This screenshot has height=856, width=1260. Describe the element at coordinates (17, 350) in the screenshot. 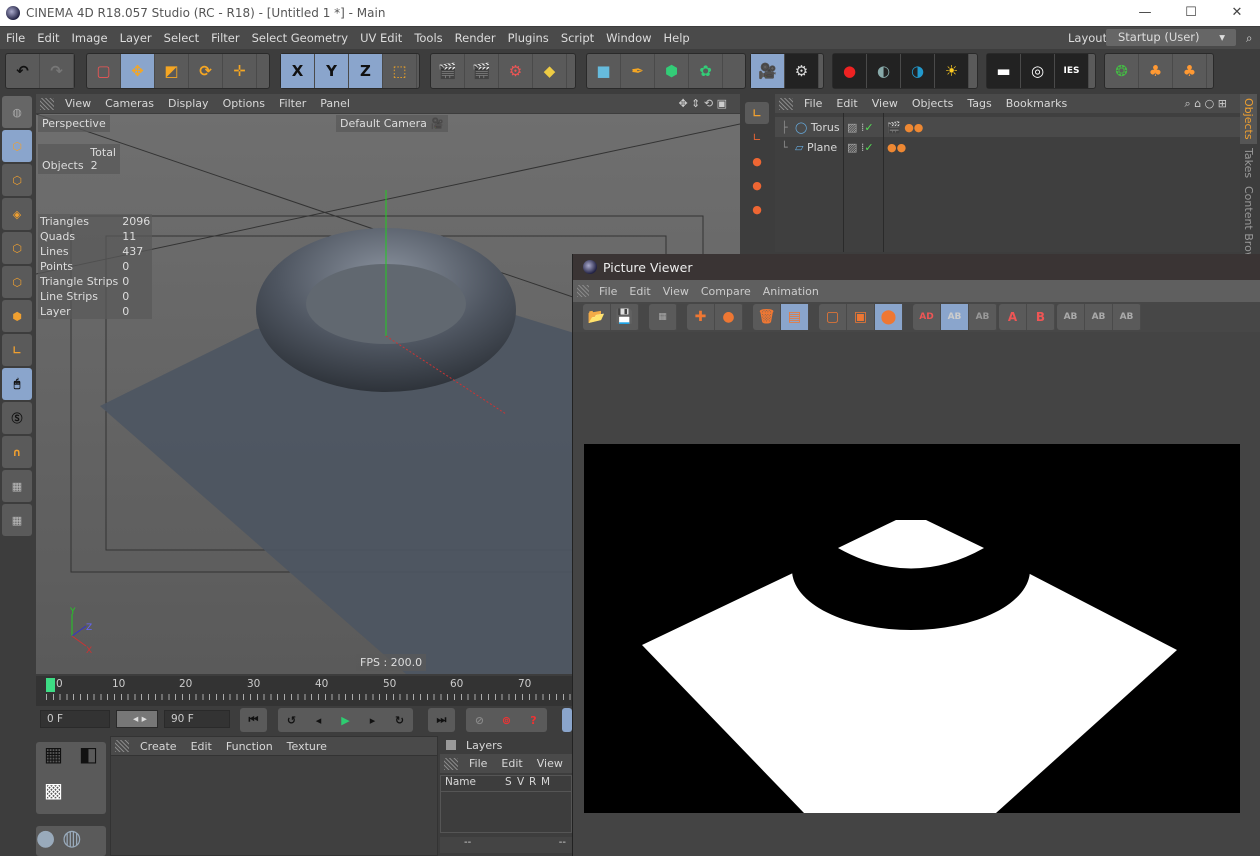

I see `axis-mode-icon: ∟` at that location.